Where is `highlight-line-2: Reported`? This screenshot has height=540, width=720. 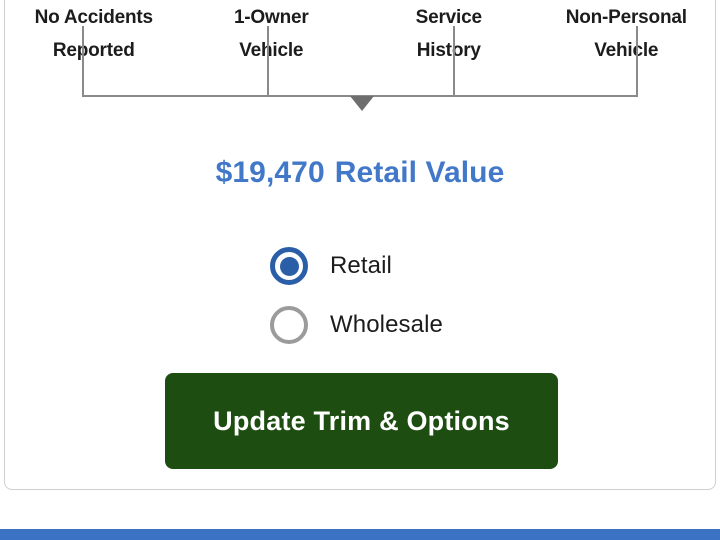
highlight-line-2: Reported is located at coordinates (93, 50).